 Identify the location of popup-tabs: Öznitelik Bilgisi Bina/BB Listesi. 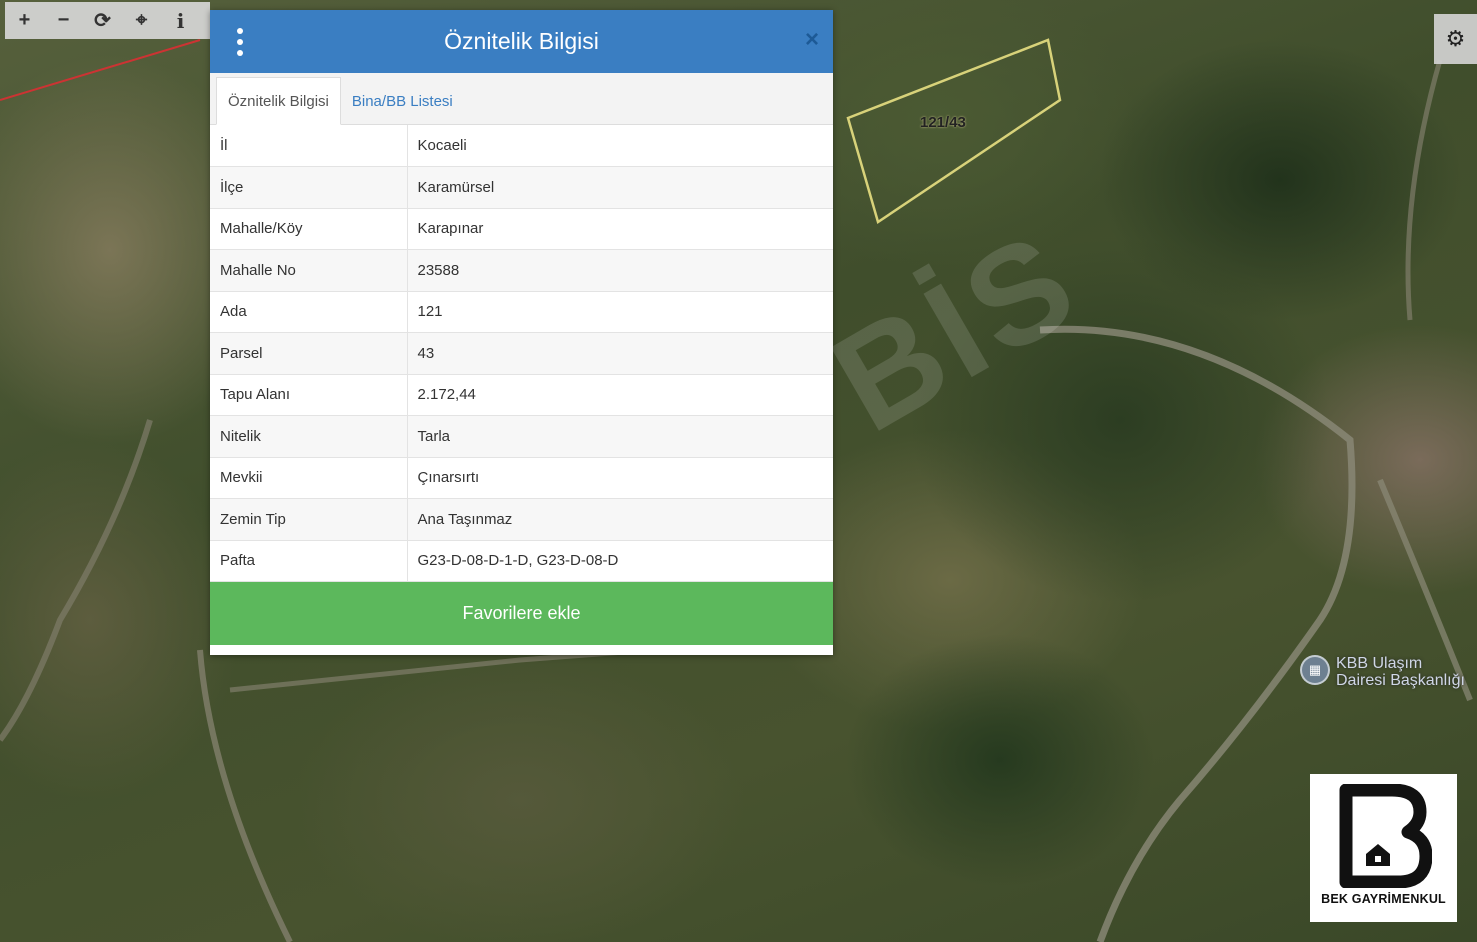
(521, 99).